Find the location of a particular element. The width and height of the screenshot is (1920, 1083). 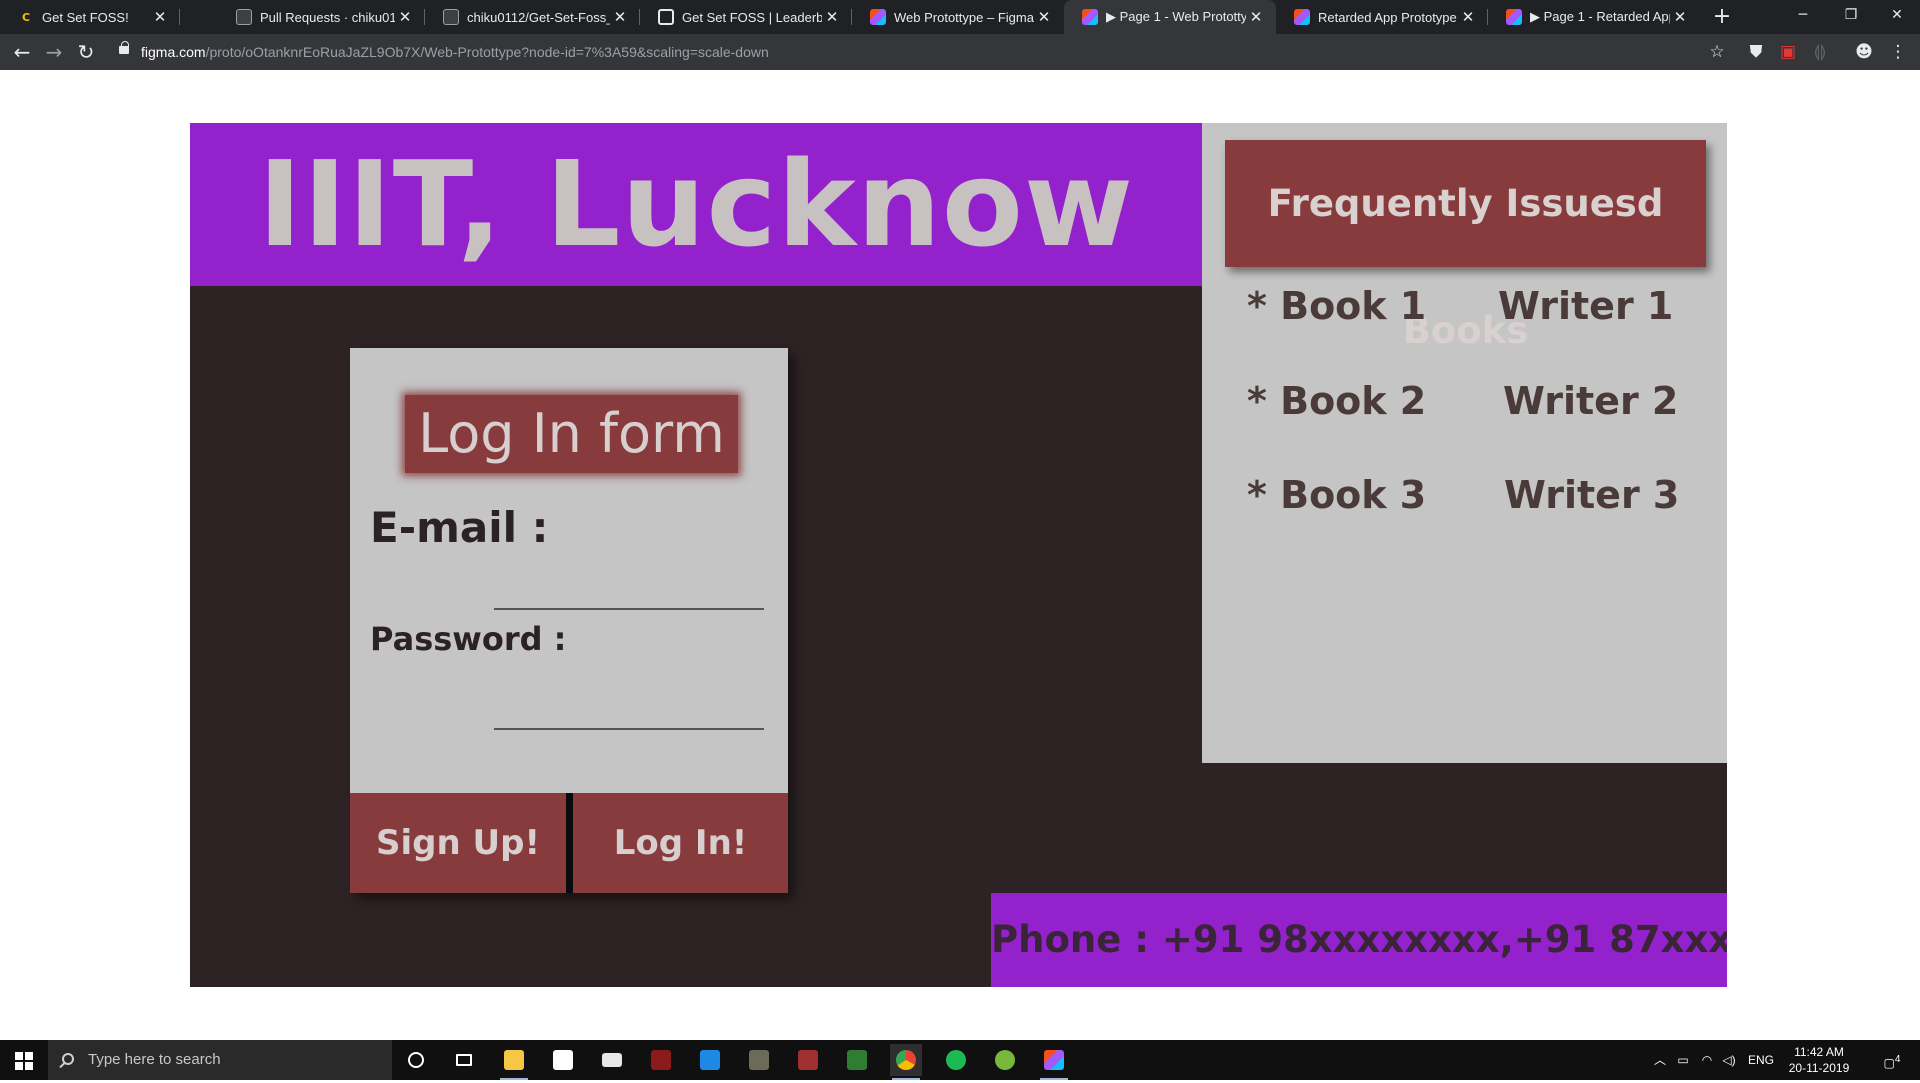

notification-icon: ▢ is located at coordinates (1889, 1063).